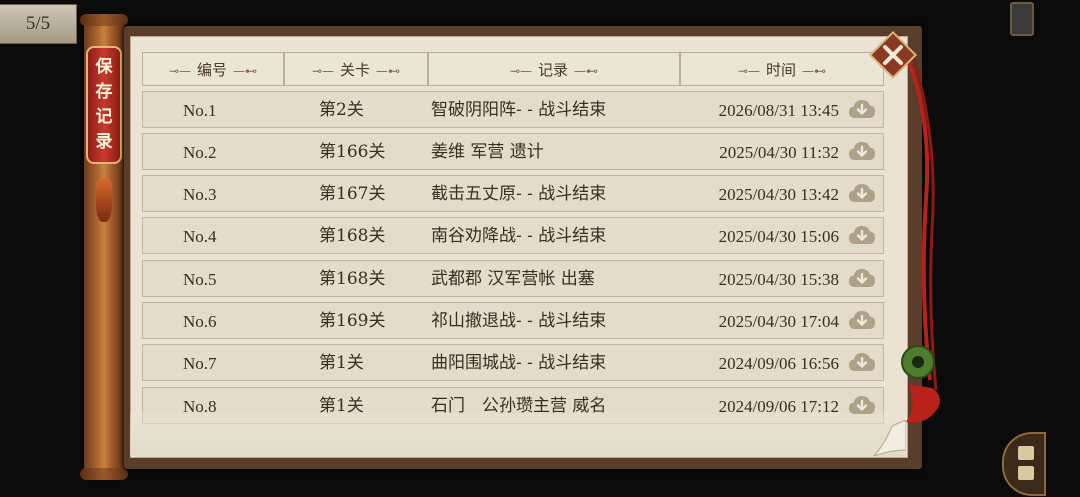 The image size is (1080, 497). I want to click on menu-icon, so click(1024, 464).